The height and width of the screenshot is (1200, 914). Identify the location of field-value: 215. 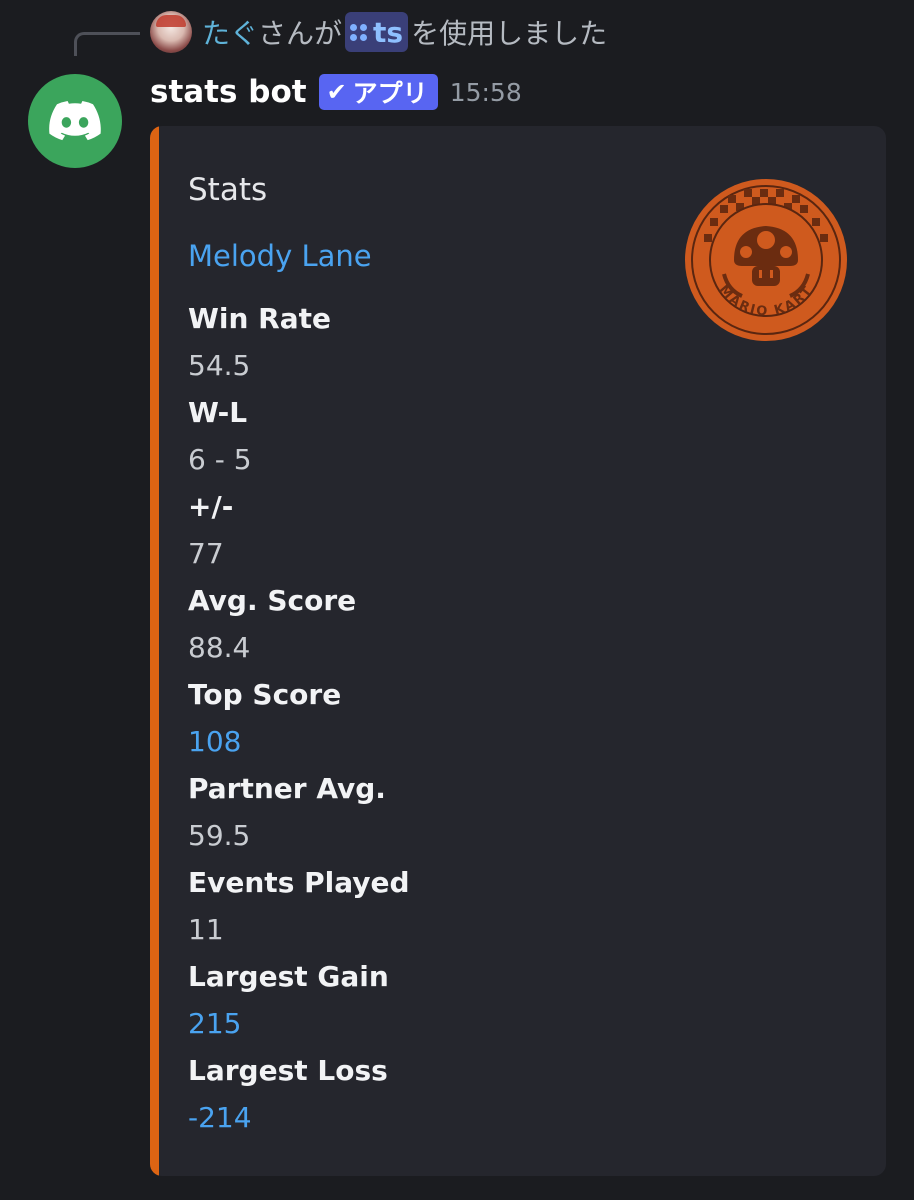
(428, 1024).